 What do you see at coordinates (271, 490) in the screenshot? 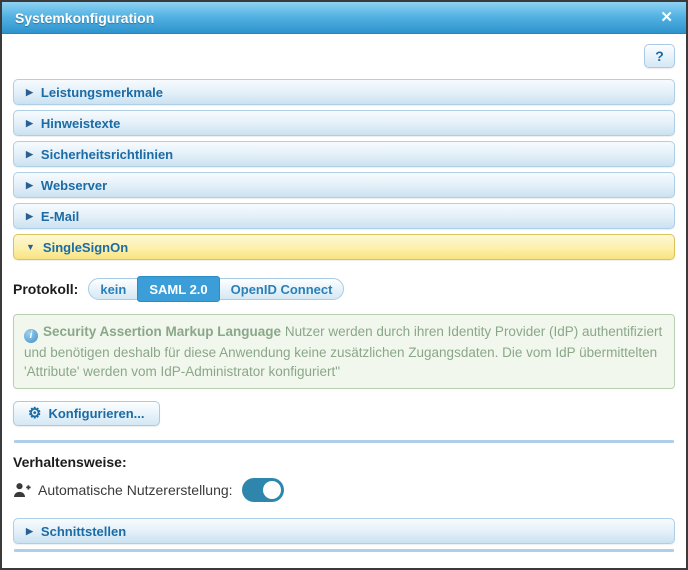
I see `toggle-knob` at bounding box center [271, 490].